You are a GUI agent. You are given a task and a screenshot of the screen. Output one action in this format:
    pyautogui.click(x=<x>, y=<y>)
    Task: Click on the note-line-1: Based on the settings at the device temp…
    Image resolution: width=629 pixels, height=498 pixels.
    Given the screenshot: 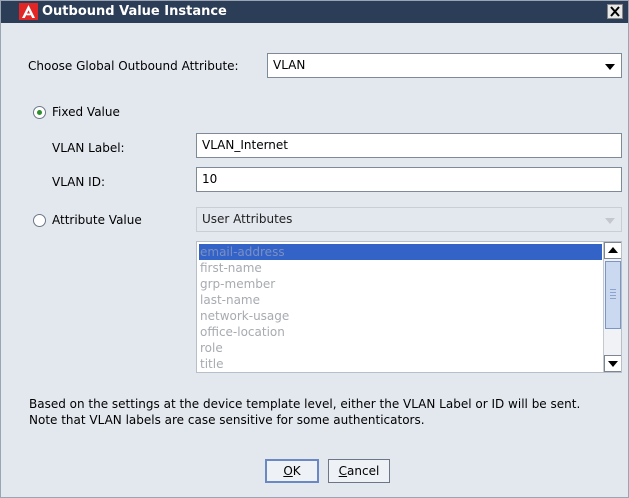 What is the action you would take?
    pyautogui.click(x=305, y=404)
    